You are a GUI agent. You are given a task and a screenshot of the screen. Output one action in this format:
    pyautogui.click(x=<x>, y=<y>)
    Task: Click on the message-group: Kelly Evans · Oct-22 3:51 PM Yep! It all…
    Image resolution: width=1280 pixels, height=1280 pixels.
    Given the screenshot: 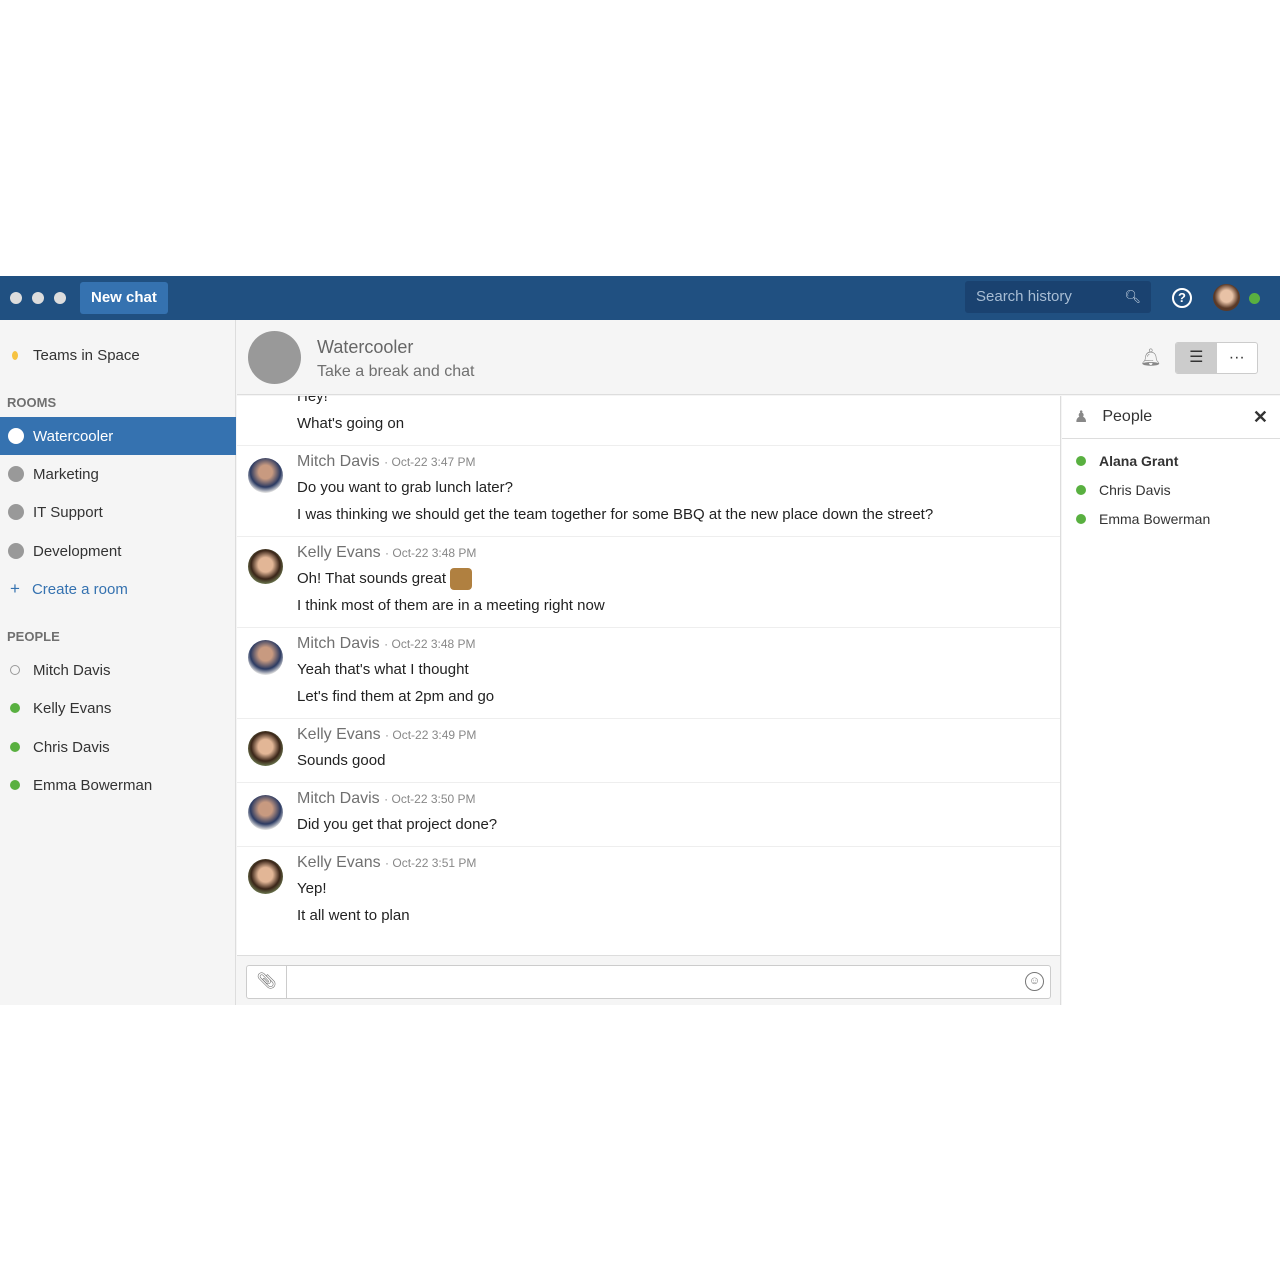 What is the action you would take?
    pyautogui.click(x=648, y=892)
    